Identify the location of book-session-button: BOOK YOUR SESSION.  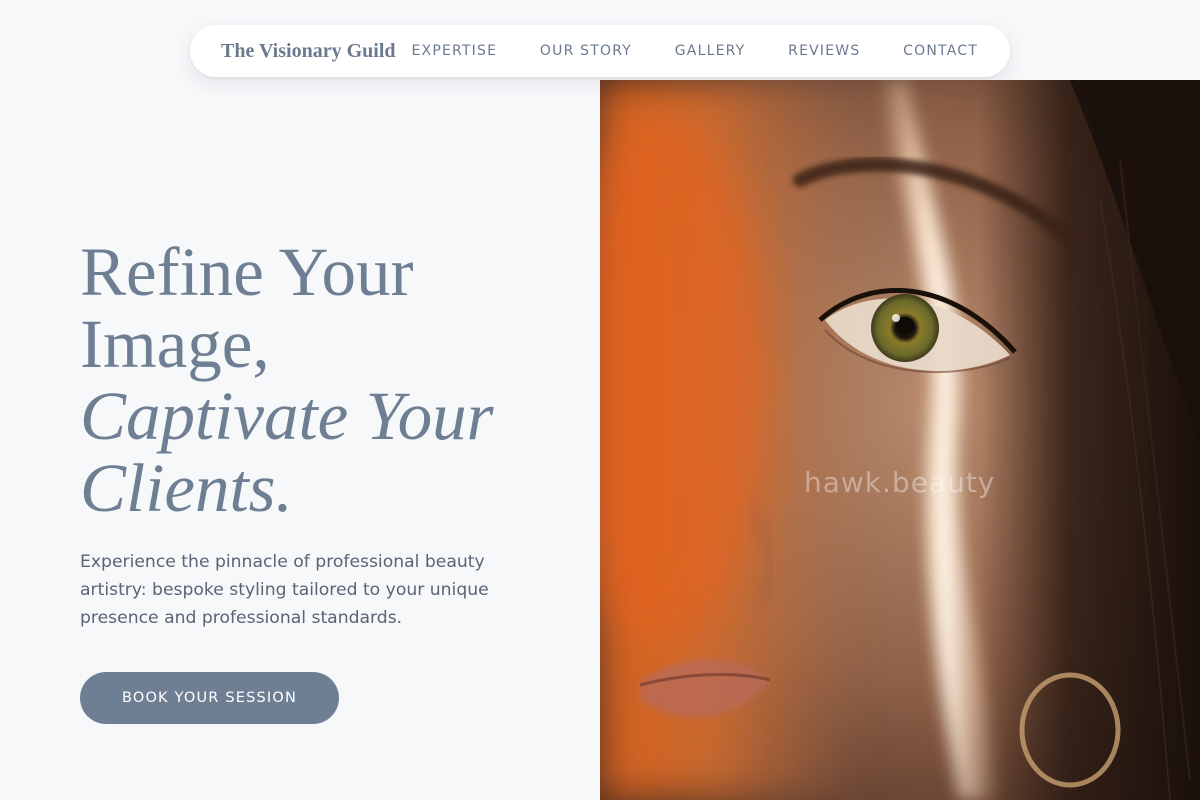
(209, 698).